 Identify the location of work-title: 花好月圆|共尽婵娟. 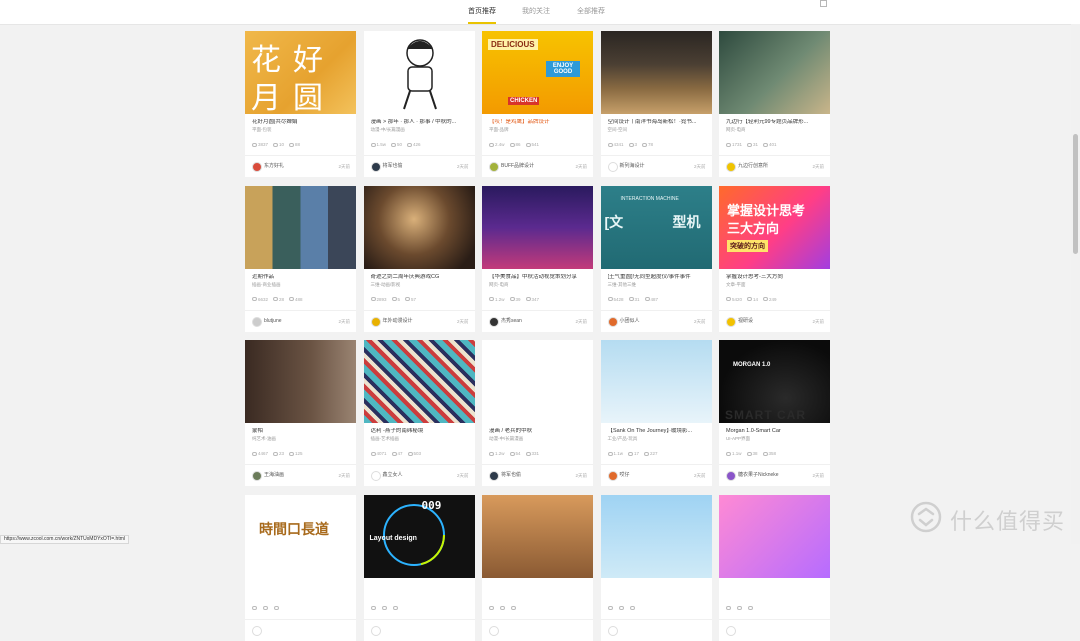
(301, 122).